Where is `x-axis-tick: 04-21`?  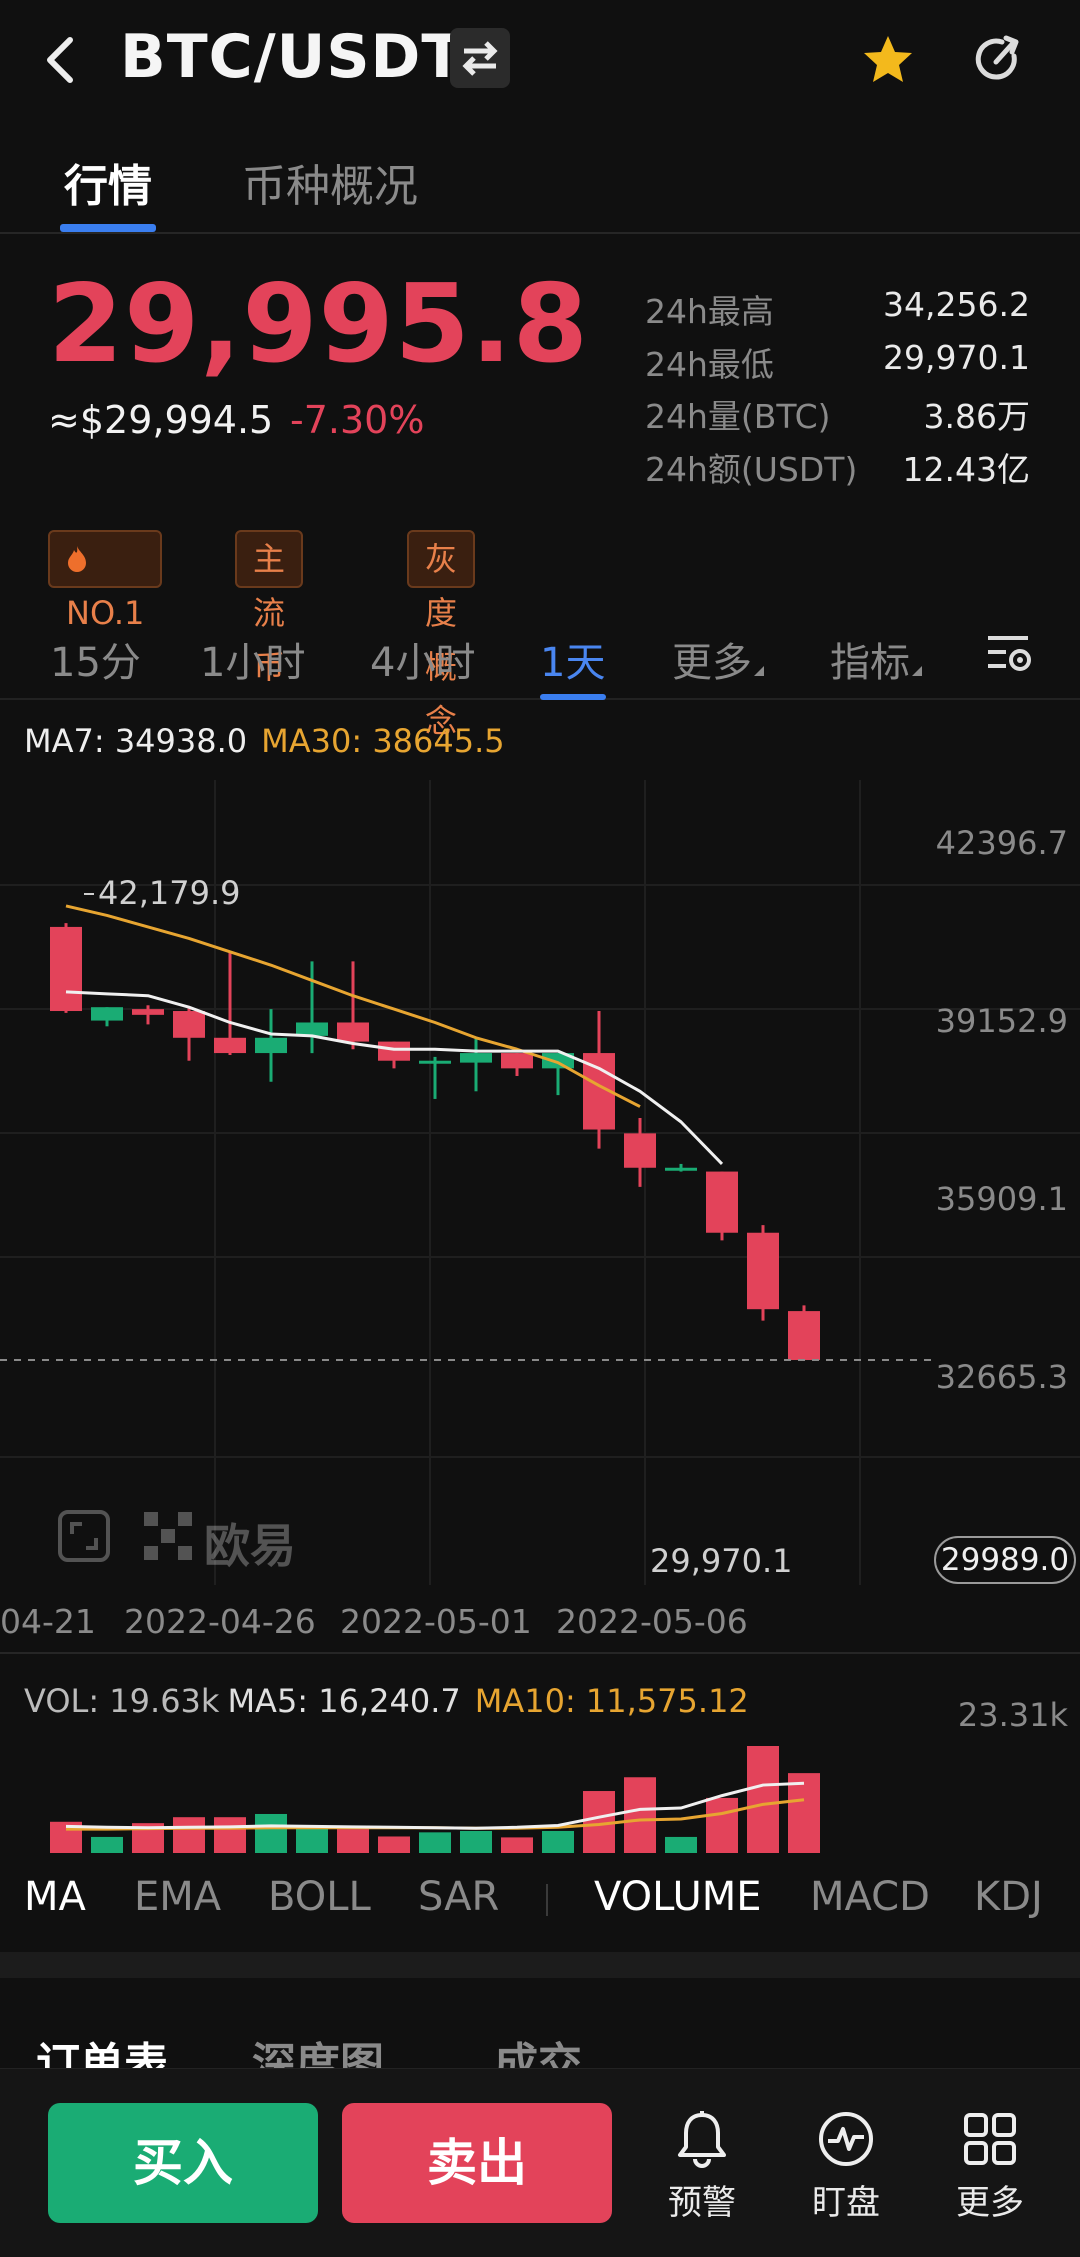 x-axis-tick: 04-21 is located at coordinates (48, 1621).